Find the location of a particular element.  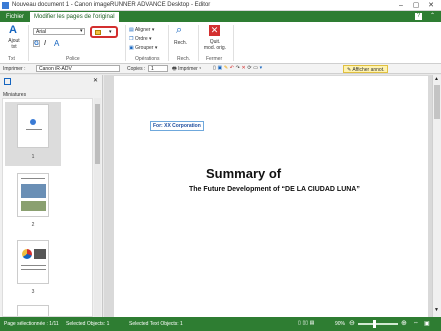

close-red-icon: ✕ is located at coordinates (214, 30).